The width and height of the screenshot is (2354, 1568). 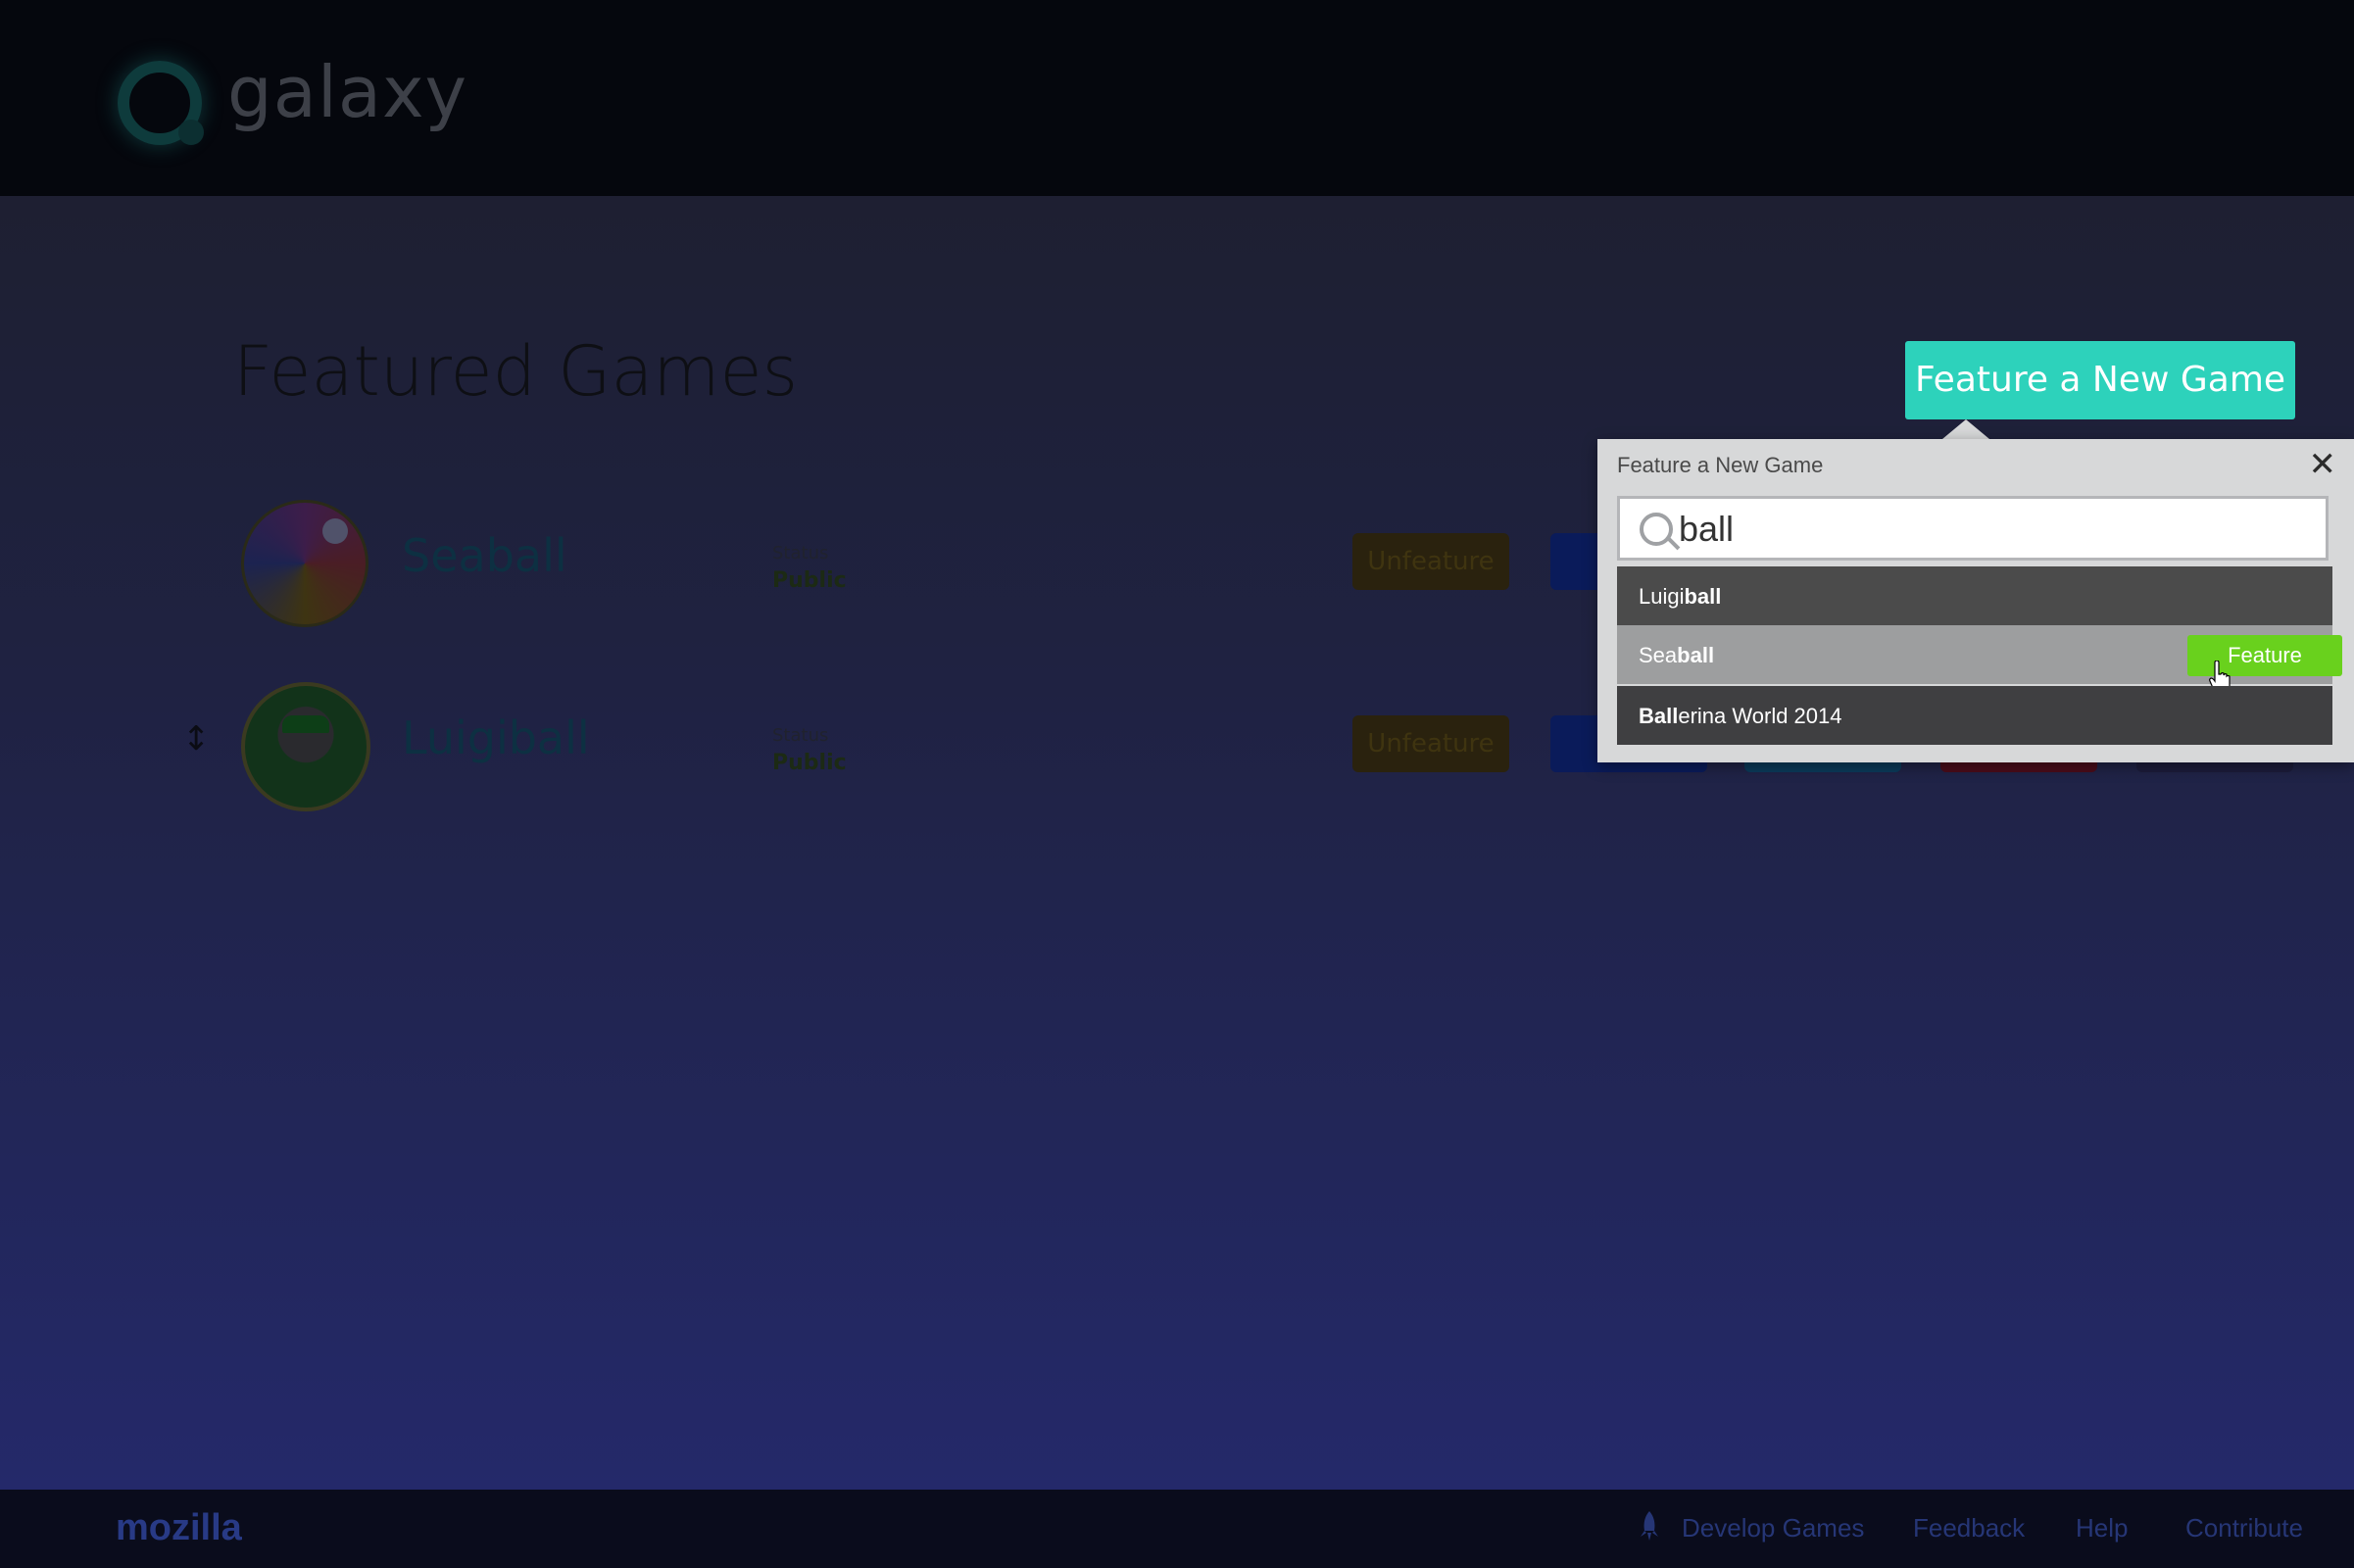 What do you see at coordinates (1680, 596) in the screenshot?
I see `result-label: Luigiball` at bounding box center [1680, 596].